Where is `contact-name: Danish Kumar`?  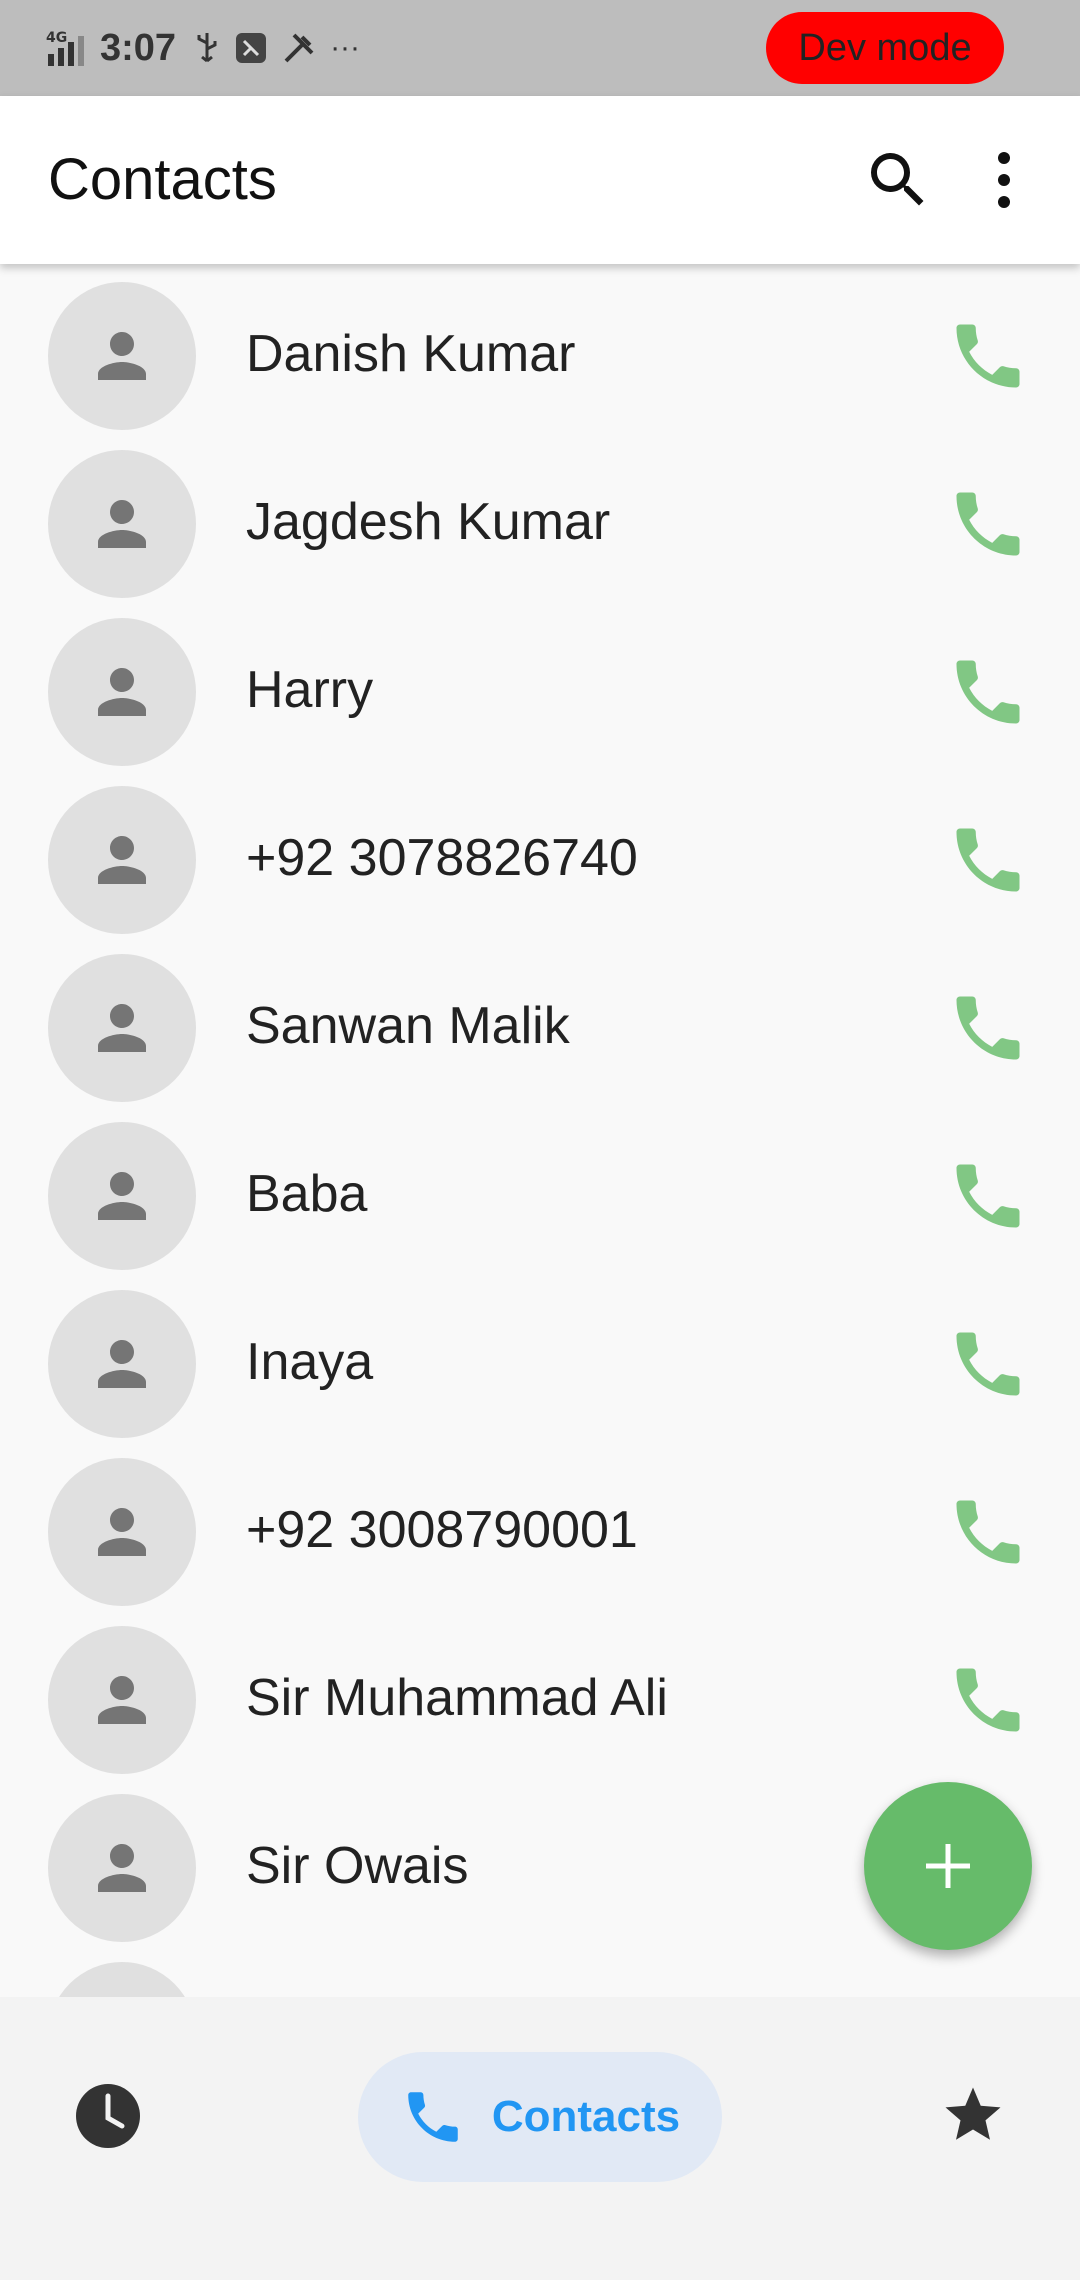 contact-name: Danish Kumar is located at coordinates (411, 354).